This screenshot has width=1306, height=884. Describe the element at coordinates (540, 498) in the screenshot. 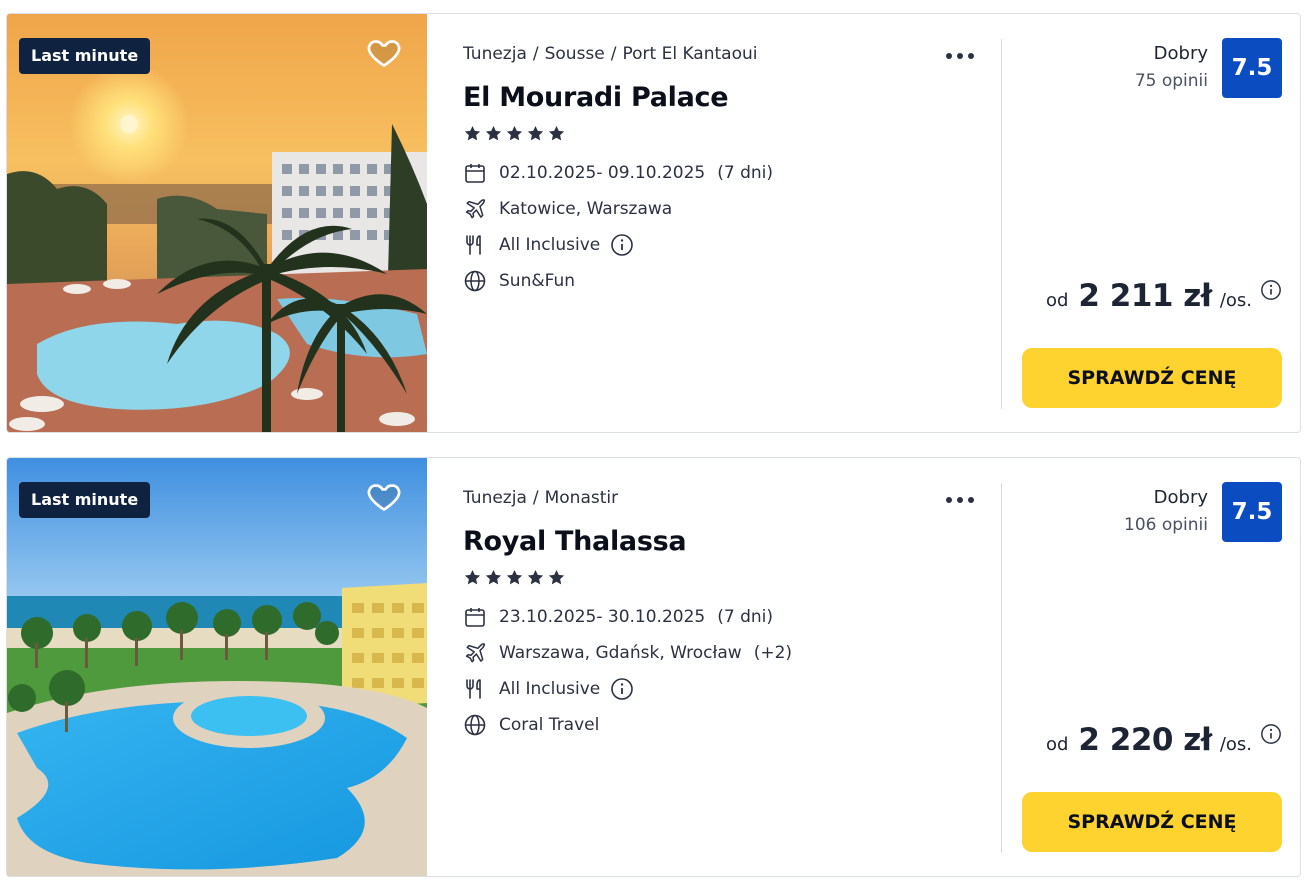

I see `breadcrumb: Tunezja / Monastir` at that location.